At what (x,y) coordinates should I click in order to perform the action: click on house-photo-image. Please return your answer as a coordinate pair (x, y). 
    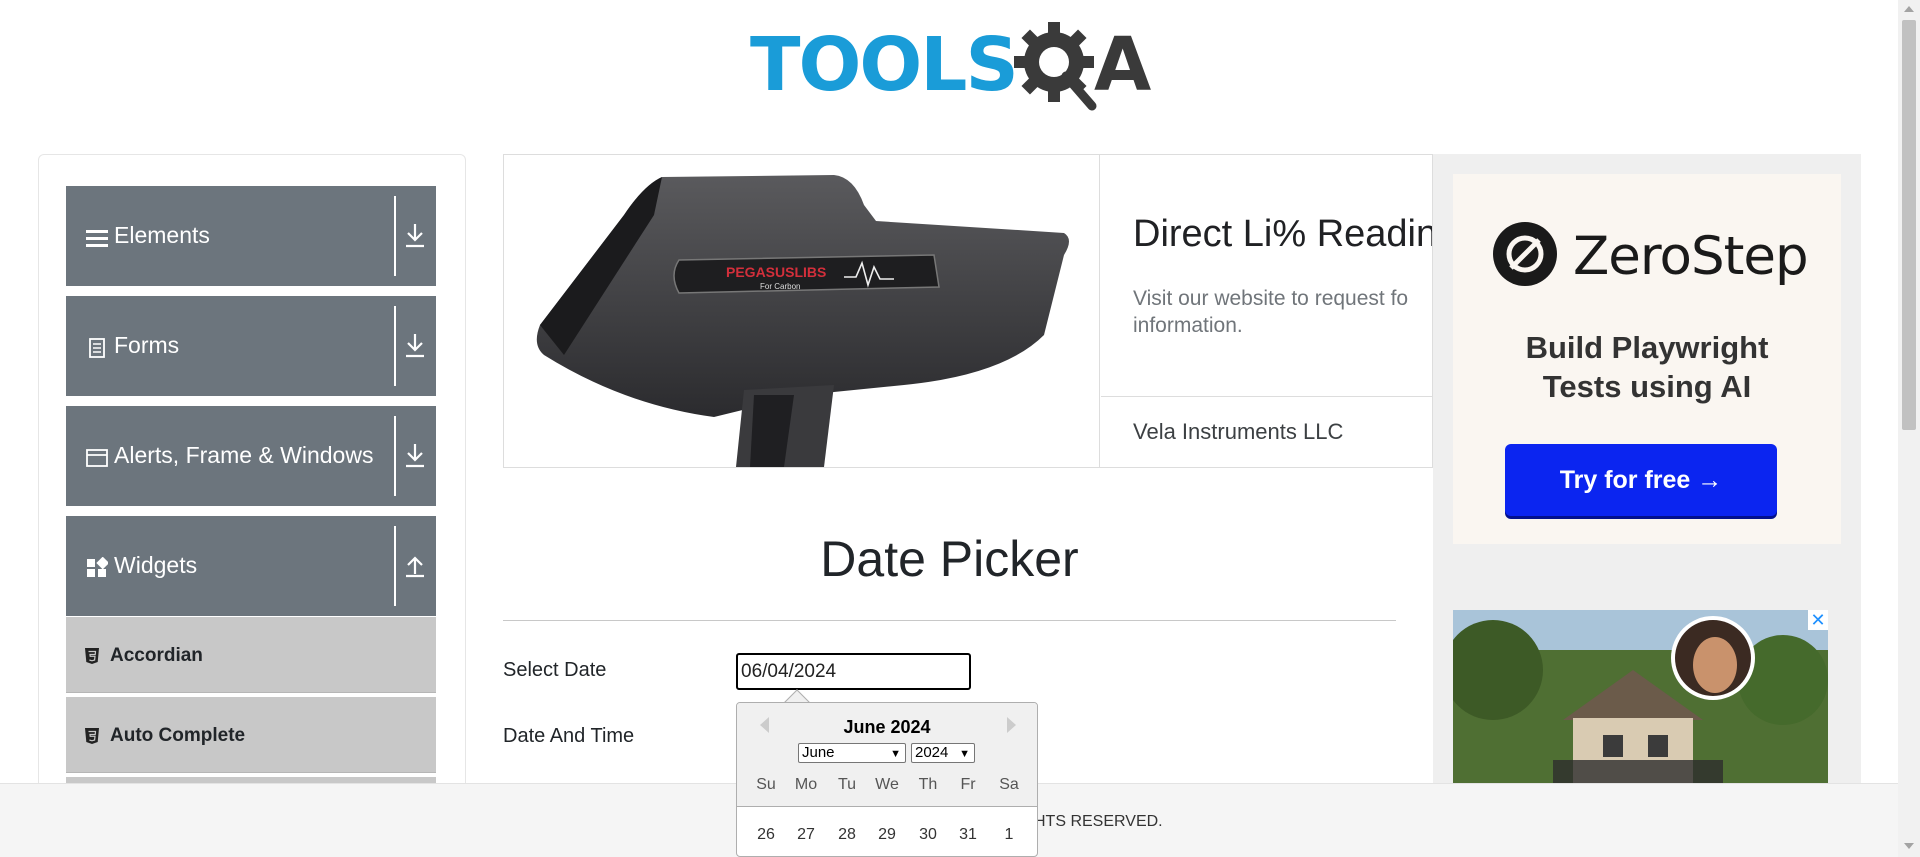
    Looking at the image, I should click on (1640, 697).